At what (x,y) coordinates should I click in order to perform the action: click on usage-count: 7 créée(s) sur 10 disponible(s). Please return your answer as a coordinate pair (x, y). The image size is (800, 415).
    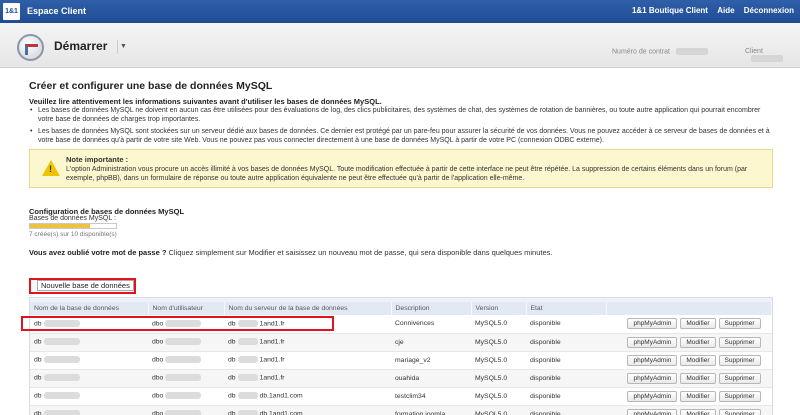
    Looking at the image, I should click on (73, 234).